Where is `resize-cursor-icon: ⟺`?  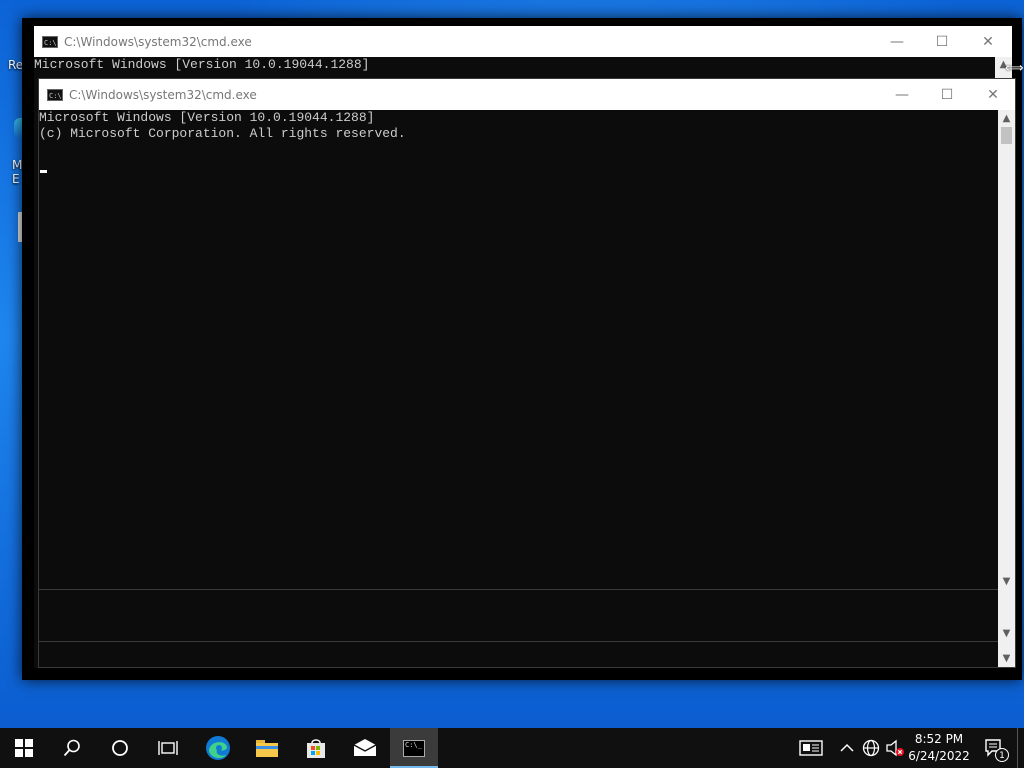 resize-cursor-icon: ⟺ is located at coordinates (1014, 68).